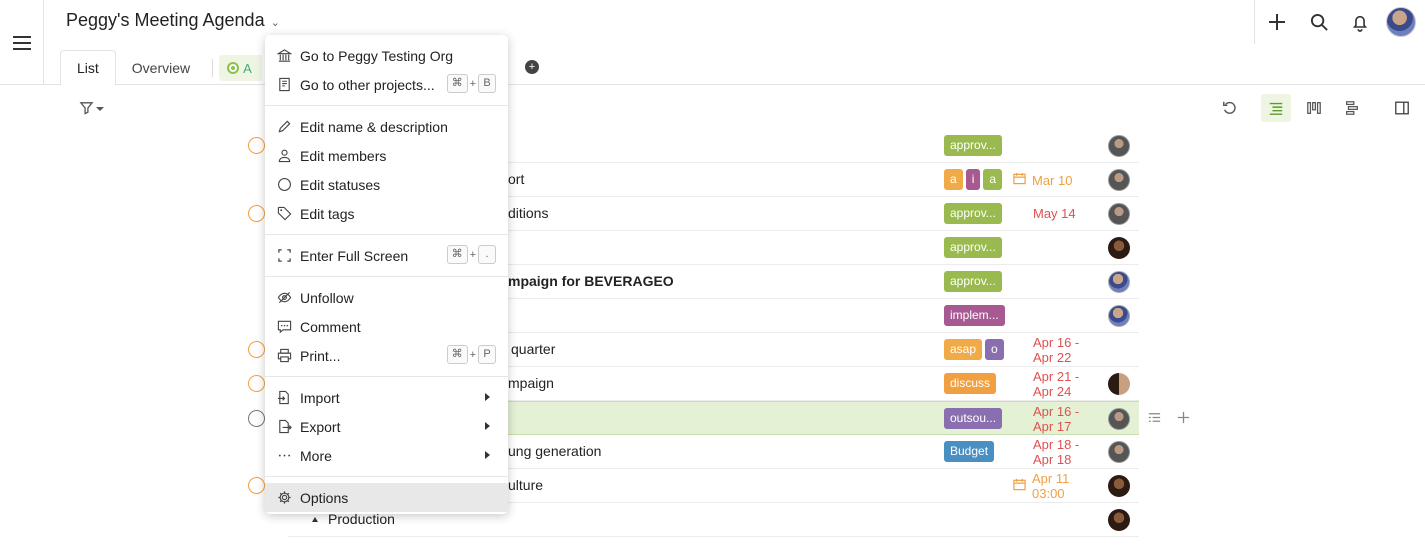  I want to click on filter-button, so click(91, 107).